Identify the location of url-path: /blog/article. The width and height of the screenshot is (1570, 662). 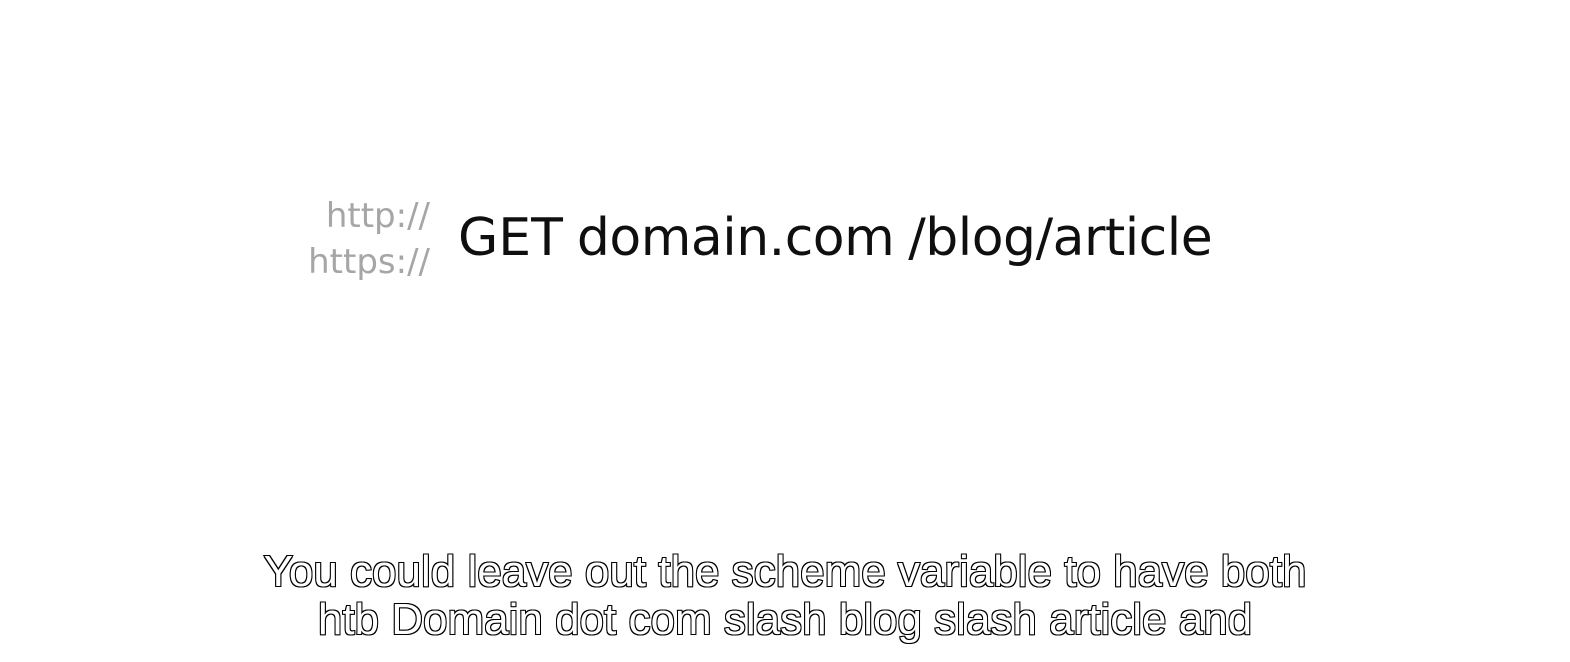
(1060, 238).